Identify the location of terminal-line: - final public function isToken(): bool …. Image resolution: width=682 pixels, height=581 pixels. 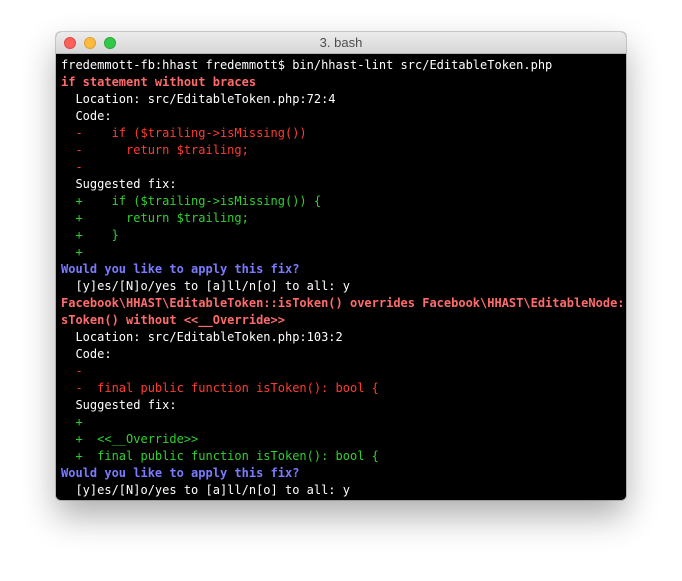
(220, 388).